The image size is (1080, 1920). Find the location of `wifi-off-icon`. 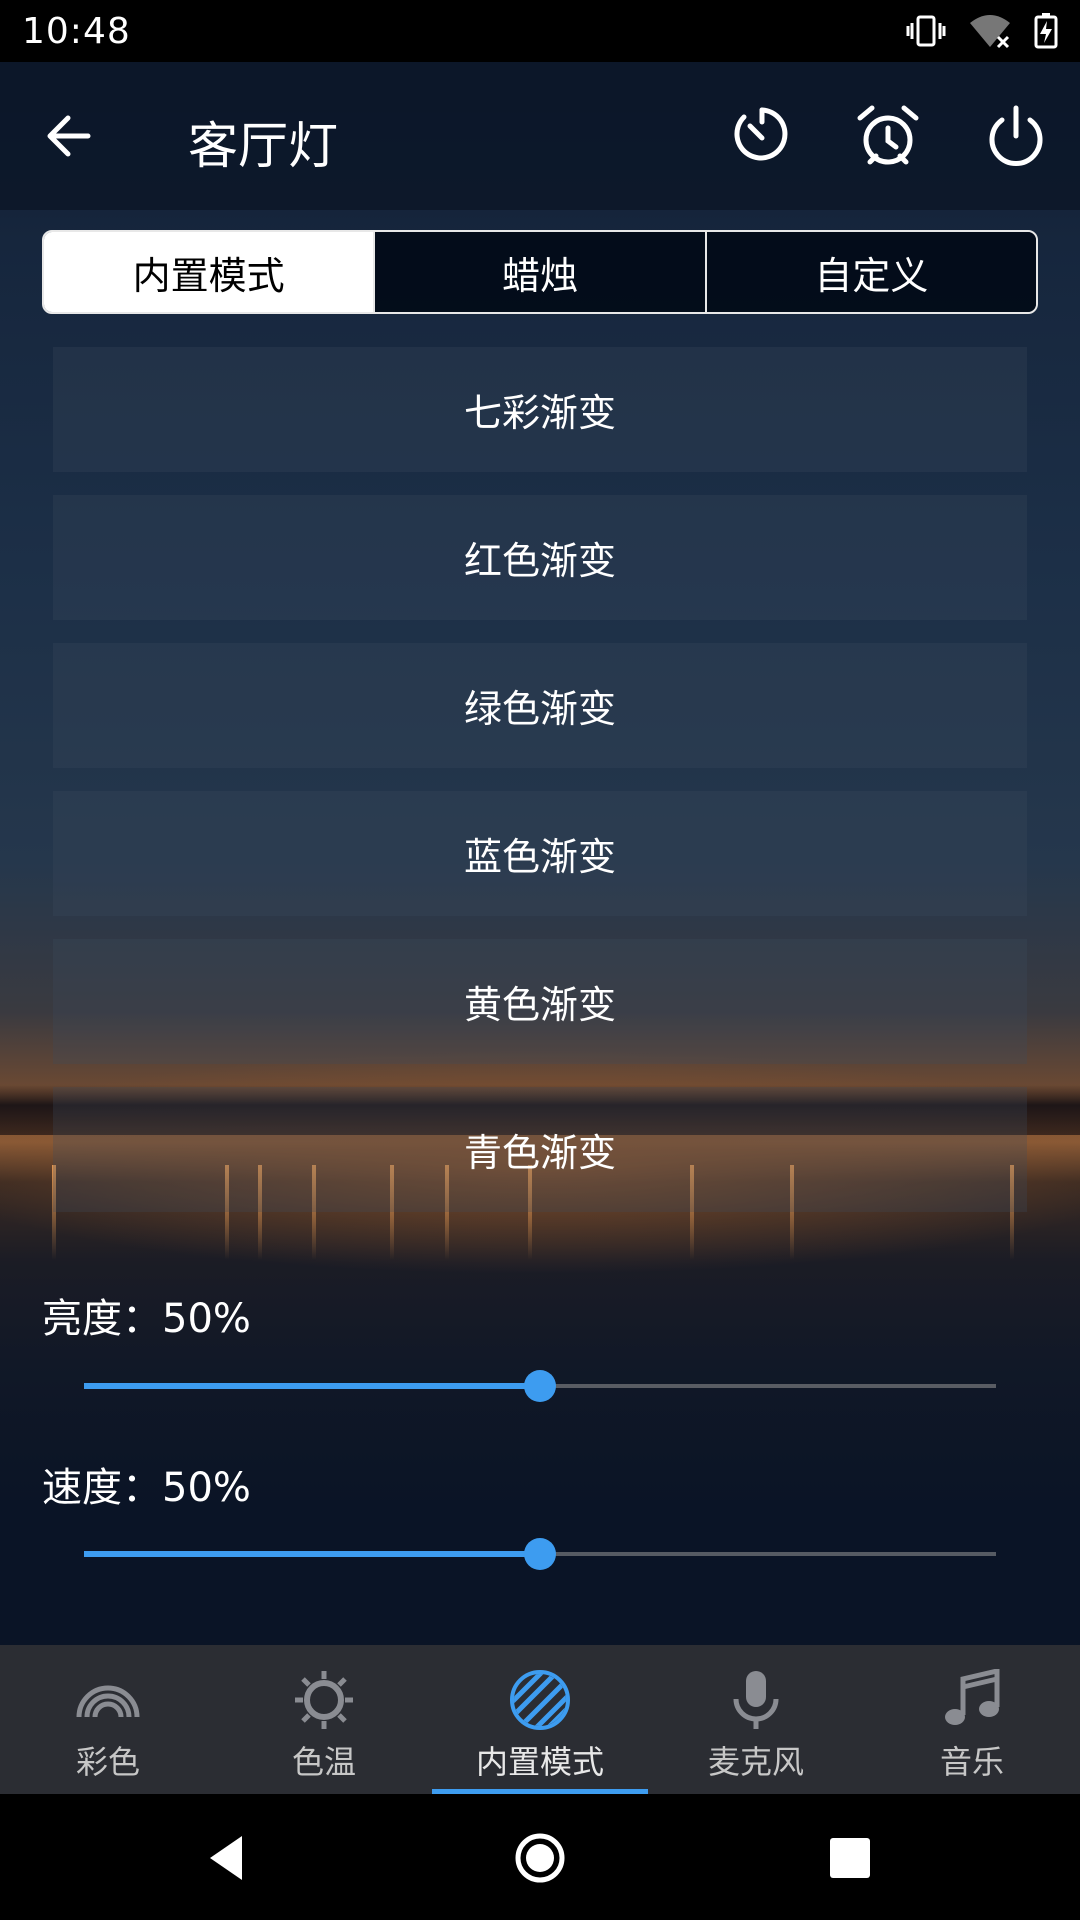

wifi-off-icon is located at coordinates (990, 32).